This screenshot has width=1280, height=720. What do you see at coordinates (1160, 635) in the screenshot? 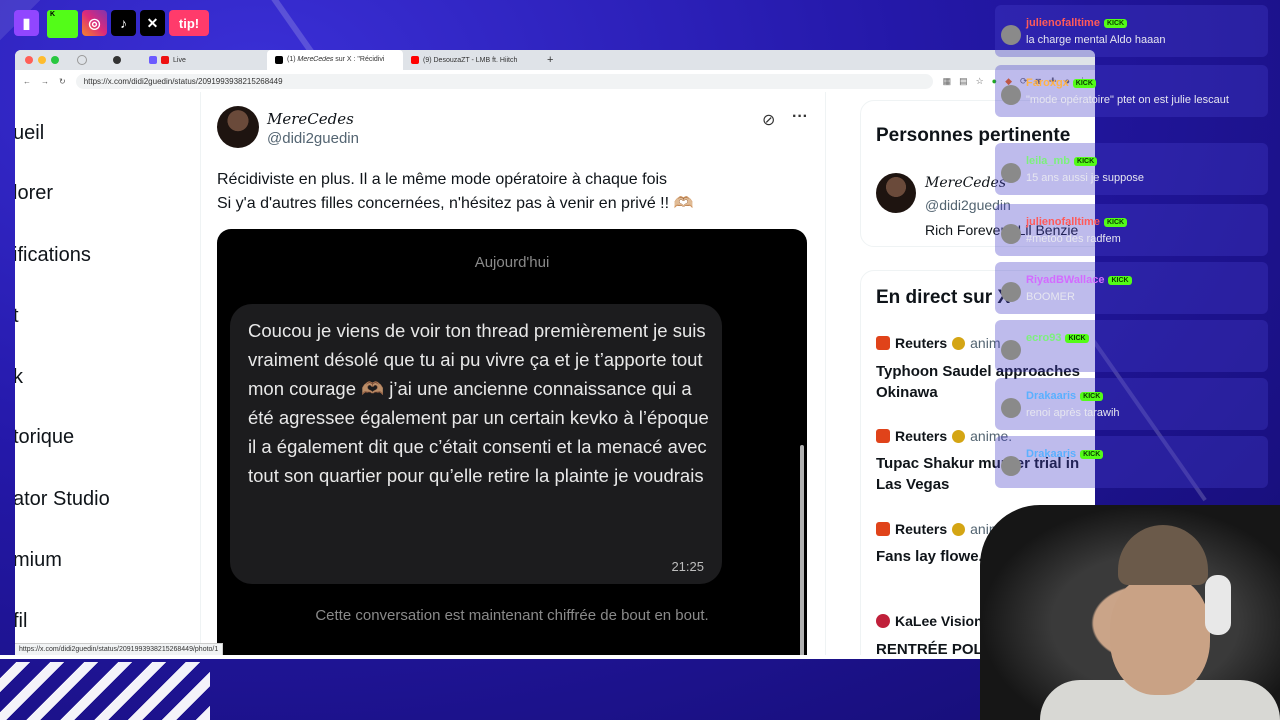
I see `webcam-face` at bounding box center [1160, 635].